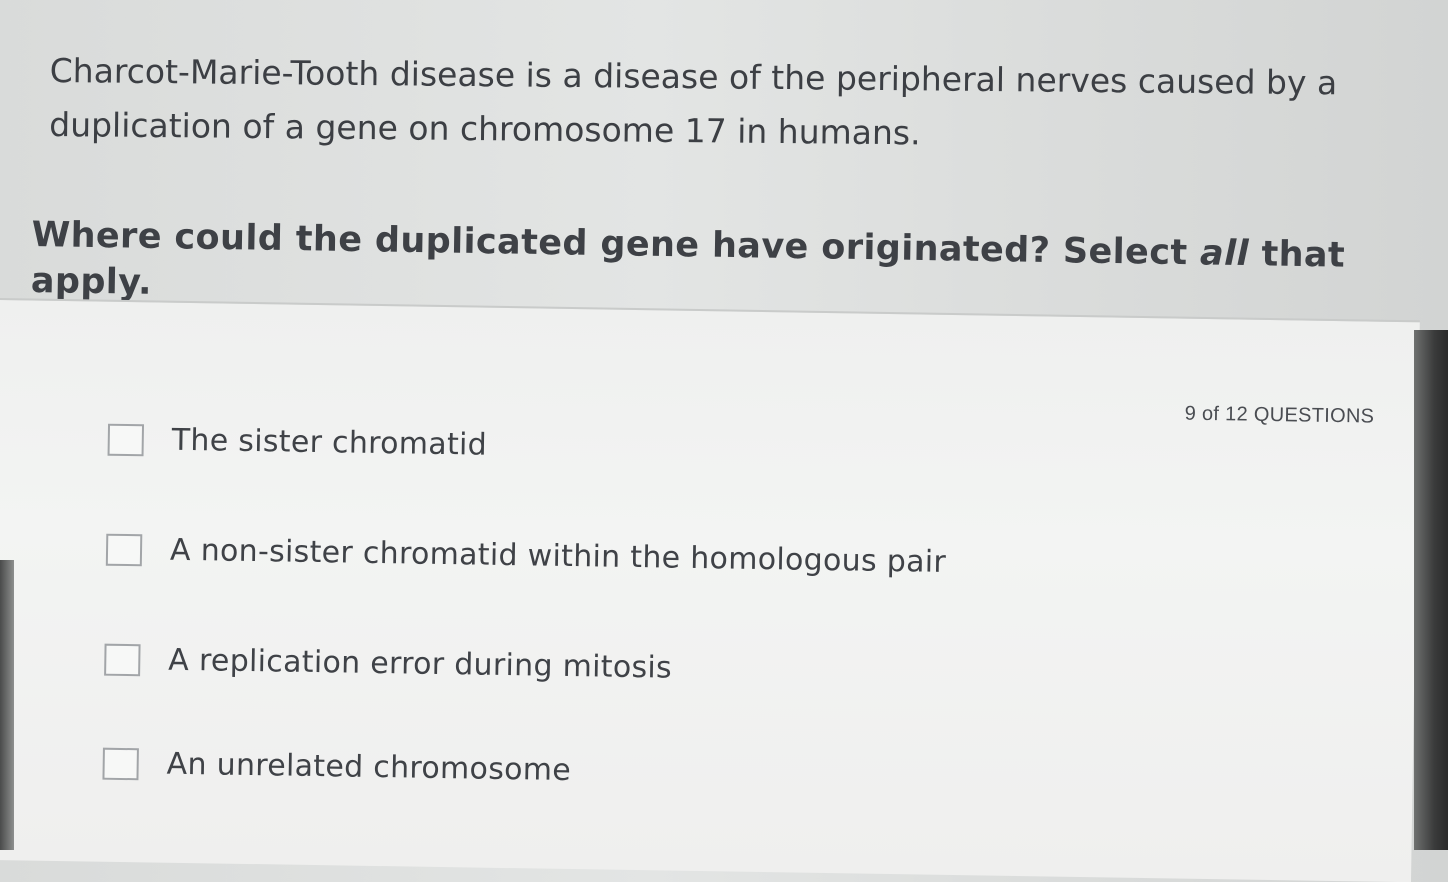 The image size is (1448, 882). I want to click on answer-option-unrelated-chromosome: An unrelated chromosome, so click(652, 773).